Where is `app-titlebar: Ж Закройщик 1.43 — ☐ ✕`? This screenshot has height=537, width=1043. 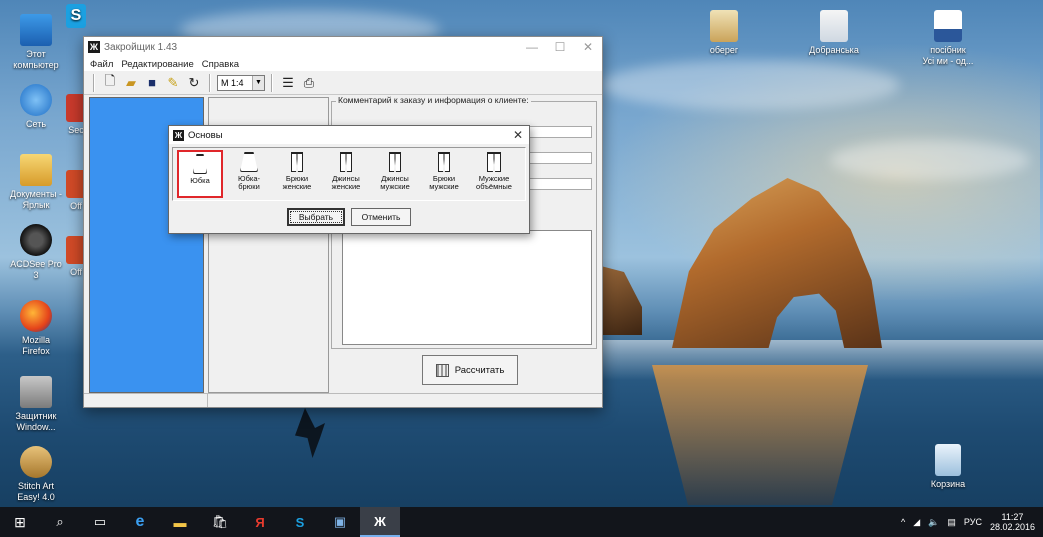
app-titlebar: Ж Закройщик 1.43 — ☐ ✕ is located at coordinates (343, 47).